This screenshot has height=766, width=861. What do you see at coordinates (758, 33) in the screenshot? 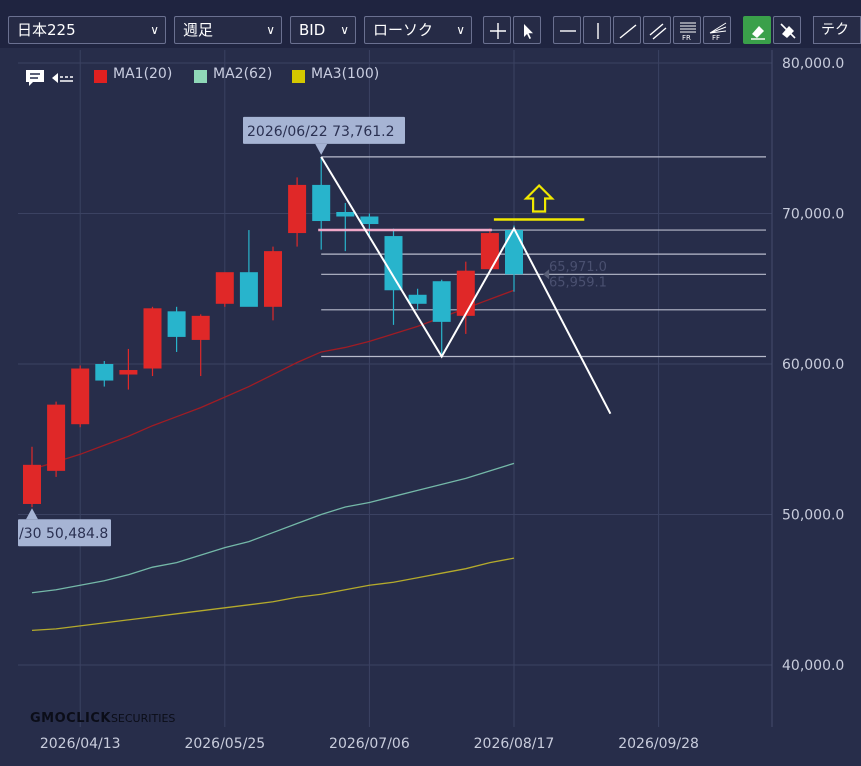
I see `eraser-icon` at bounding box center [758, 33].